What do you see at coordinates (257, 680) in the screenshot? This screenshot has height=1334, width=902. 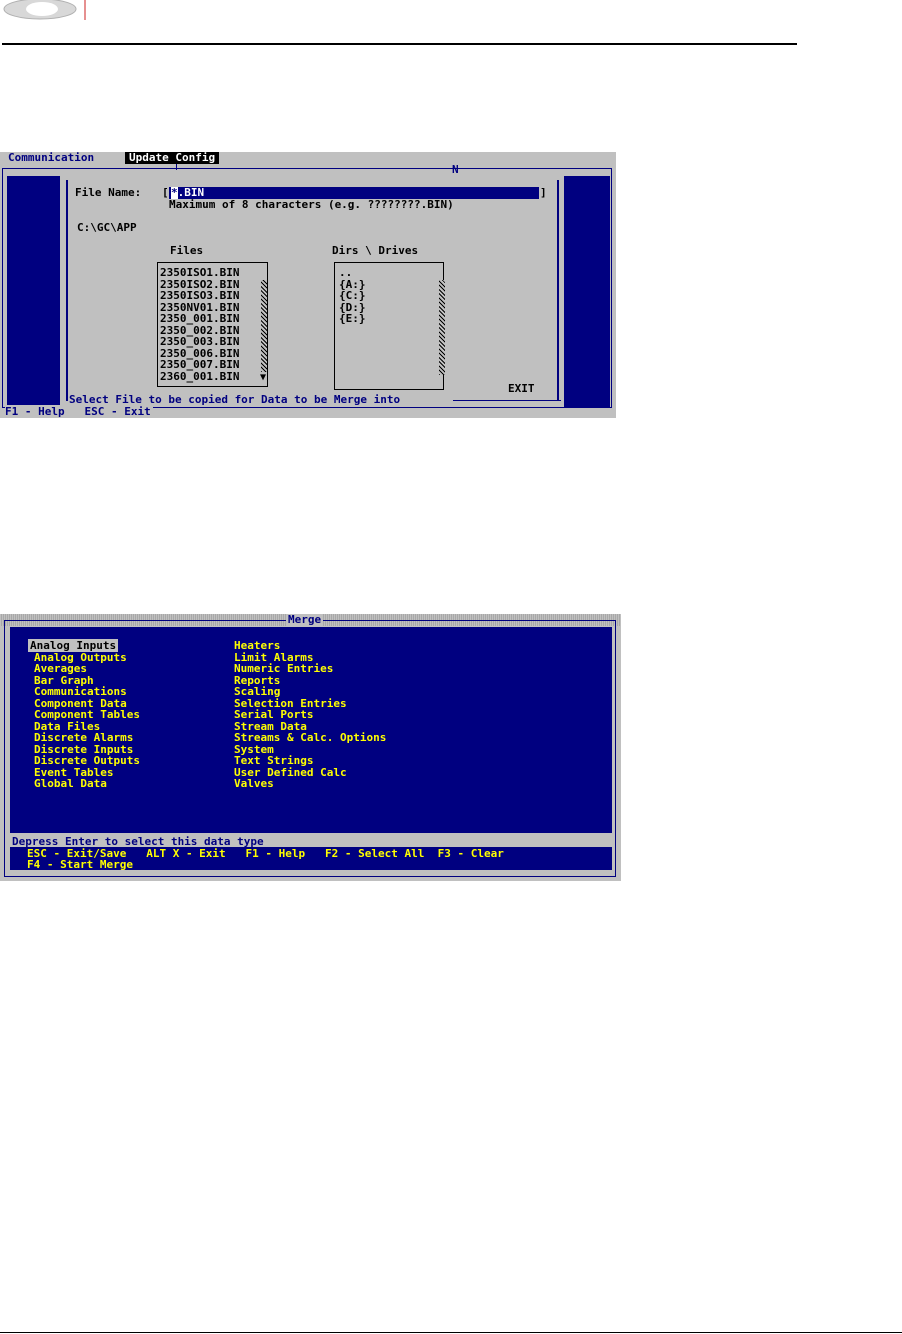 I see `data-type-item: Reports` at bounding box center [257, 680].